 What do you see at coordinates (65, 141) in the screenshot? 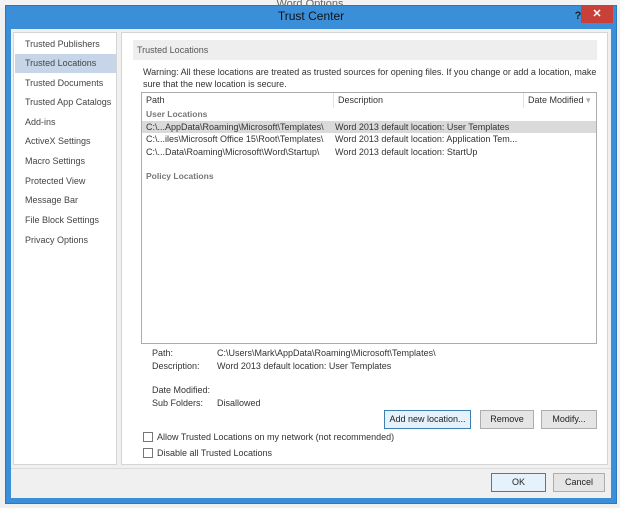
I see `sidebar-item-activex-settings: ActiveX Settings` at bounding box center [65, 141].